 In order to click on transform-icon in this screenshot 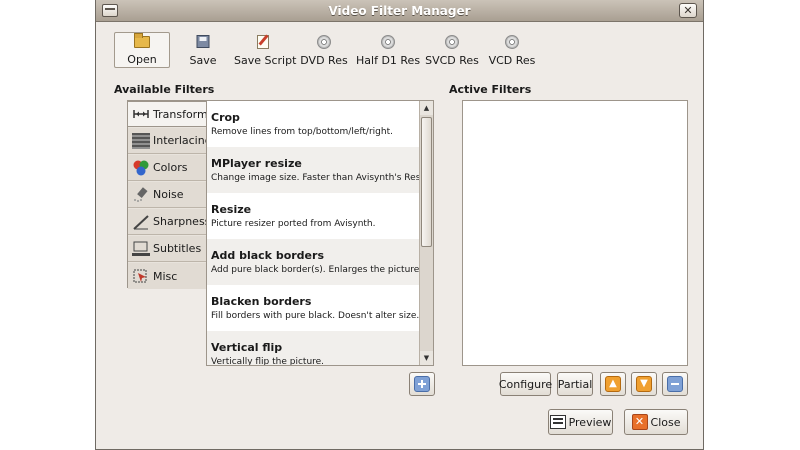, I will do `click(141, 114)`.